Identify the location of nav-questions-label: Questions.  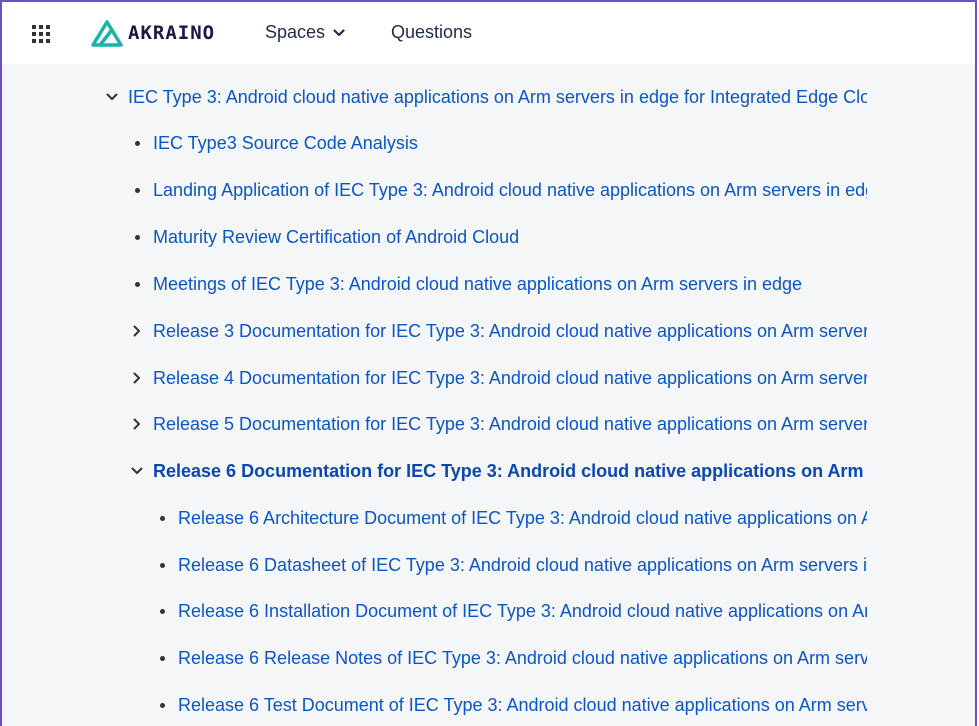
(432, 32).